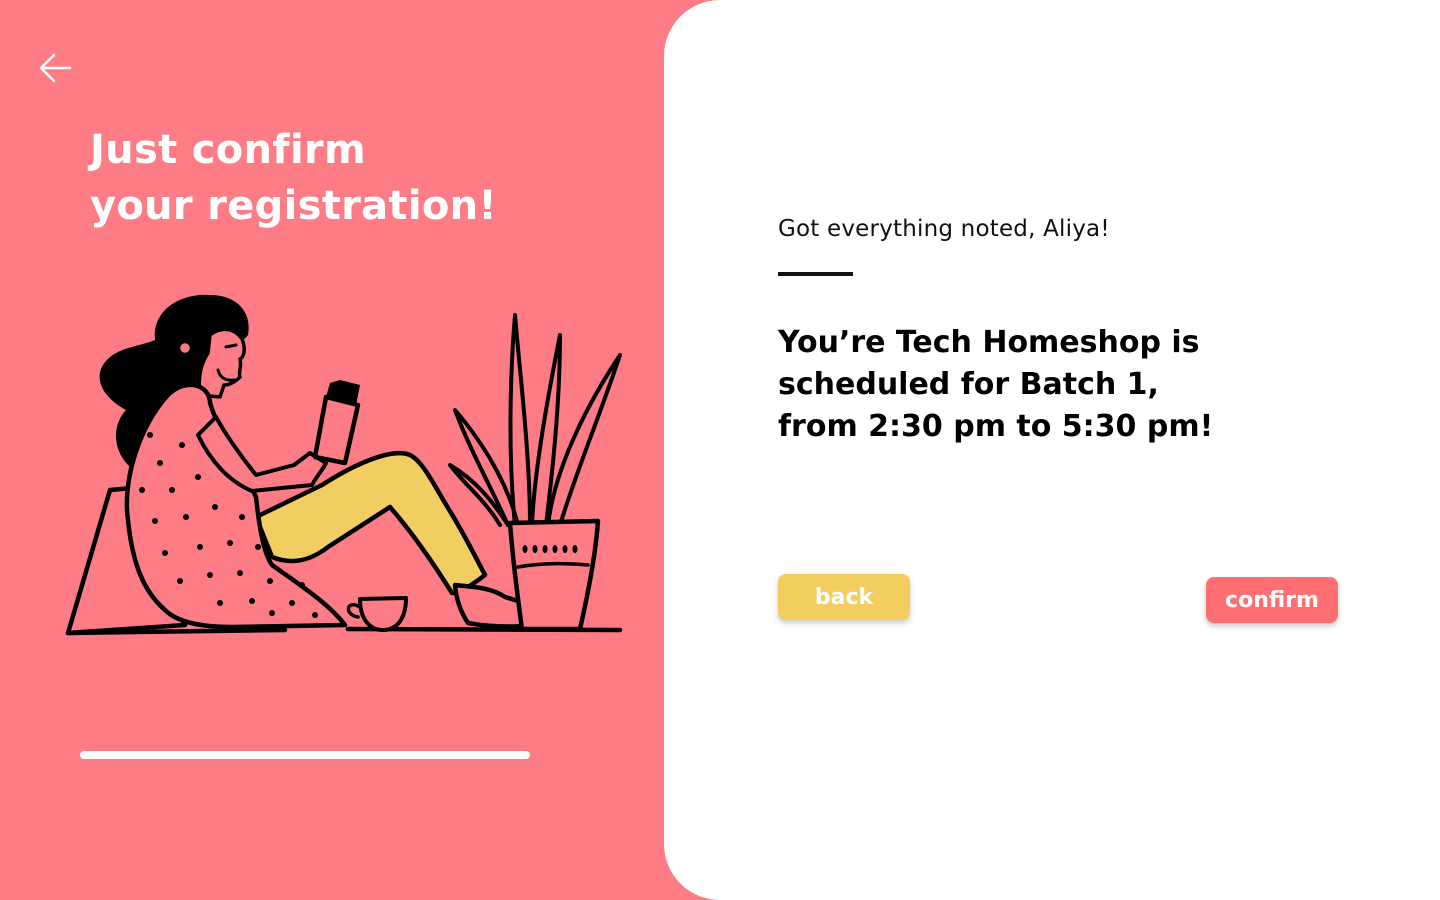 The image size is (1440, 900). I want to click on schedule-line-3: from 2:30 pm to 5:30 pm!, so click(996, 426).